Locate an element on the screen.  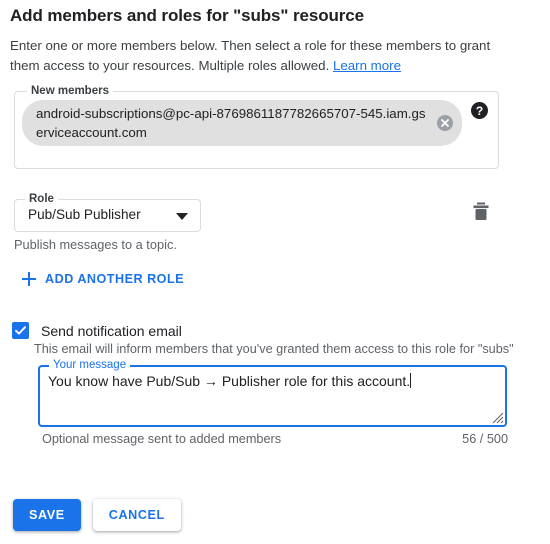
send-notification-checkbox: Send notification email is located at coordinates (97, 330).